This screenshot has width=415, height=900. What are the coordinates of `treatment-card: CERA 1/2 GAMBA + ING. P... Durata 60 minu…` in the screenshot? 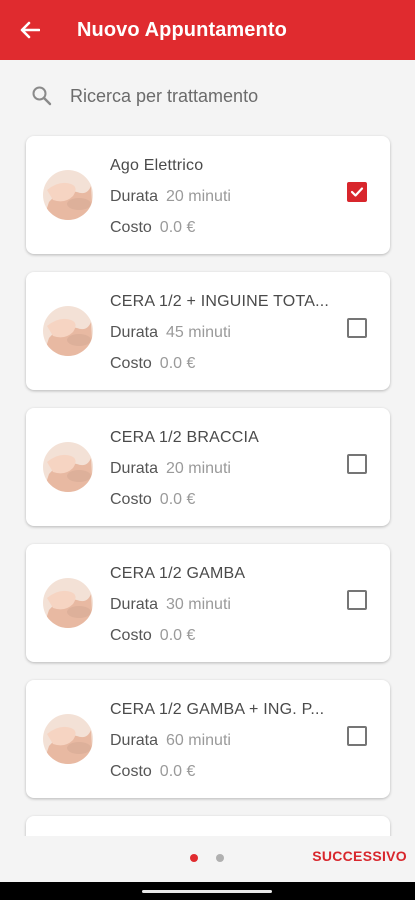 It's located at (208, 739).